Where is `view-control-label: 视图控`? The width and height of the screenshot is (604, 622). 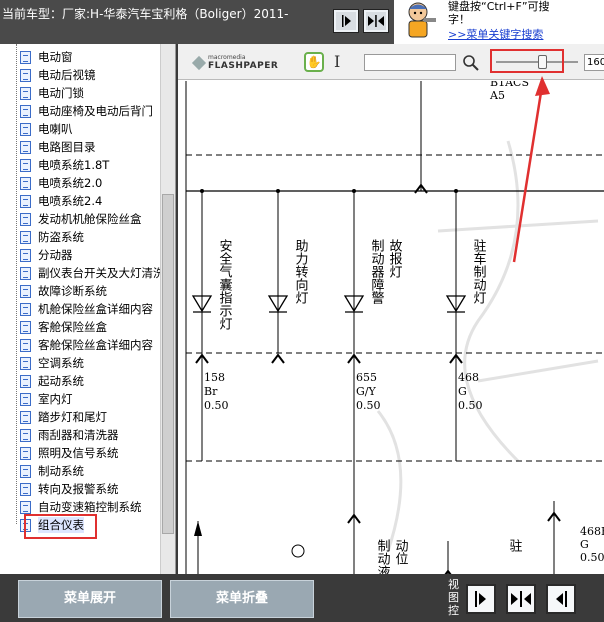
view-control-label: 视图控 is located at coordinates (453, 597).